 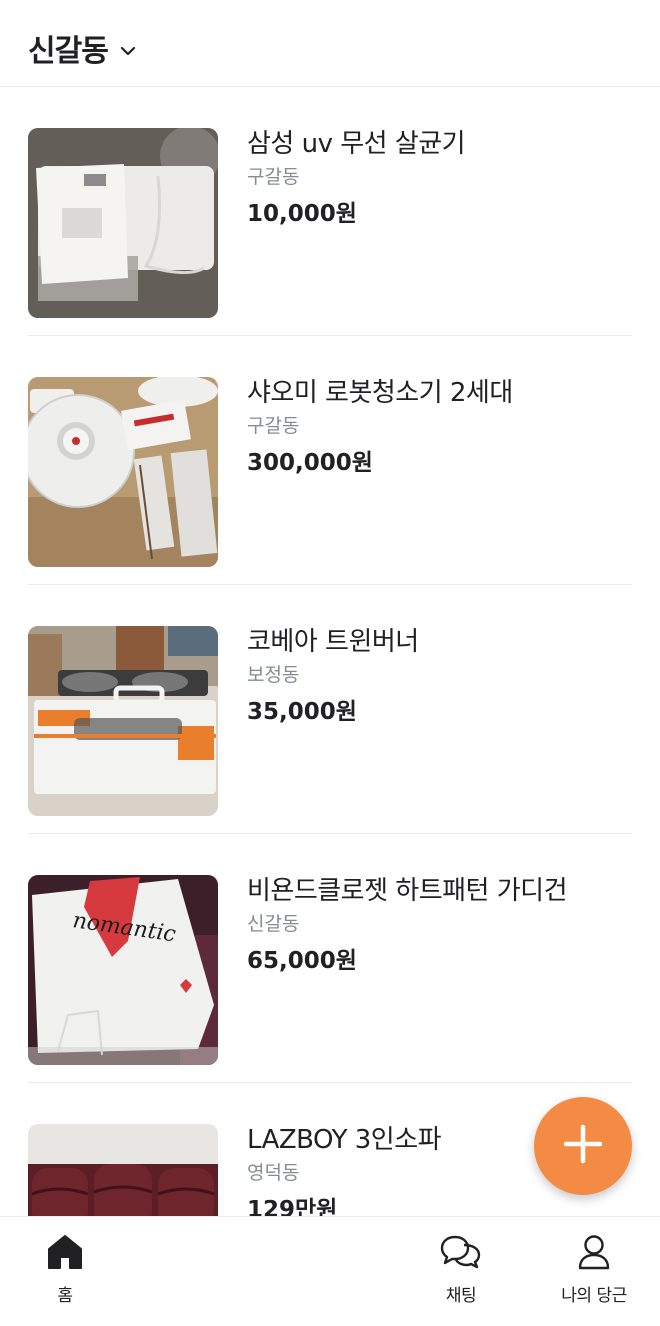 What do you see at coordinates (333, 642) in the screenshot?
I see `product-title: 코베아 트윈버너` at bounding box center [333, 642].